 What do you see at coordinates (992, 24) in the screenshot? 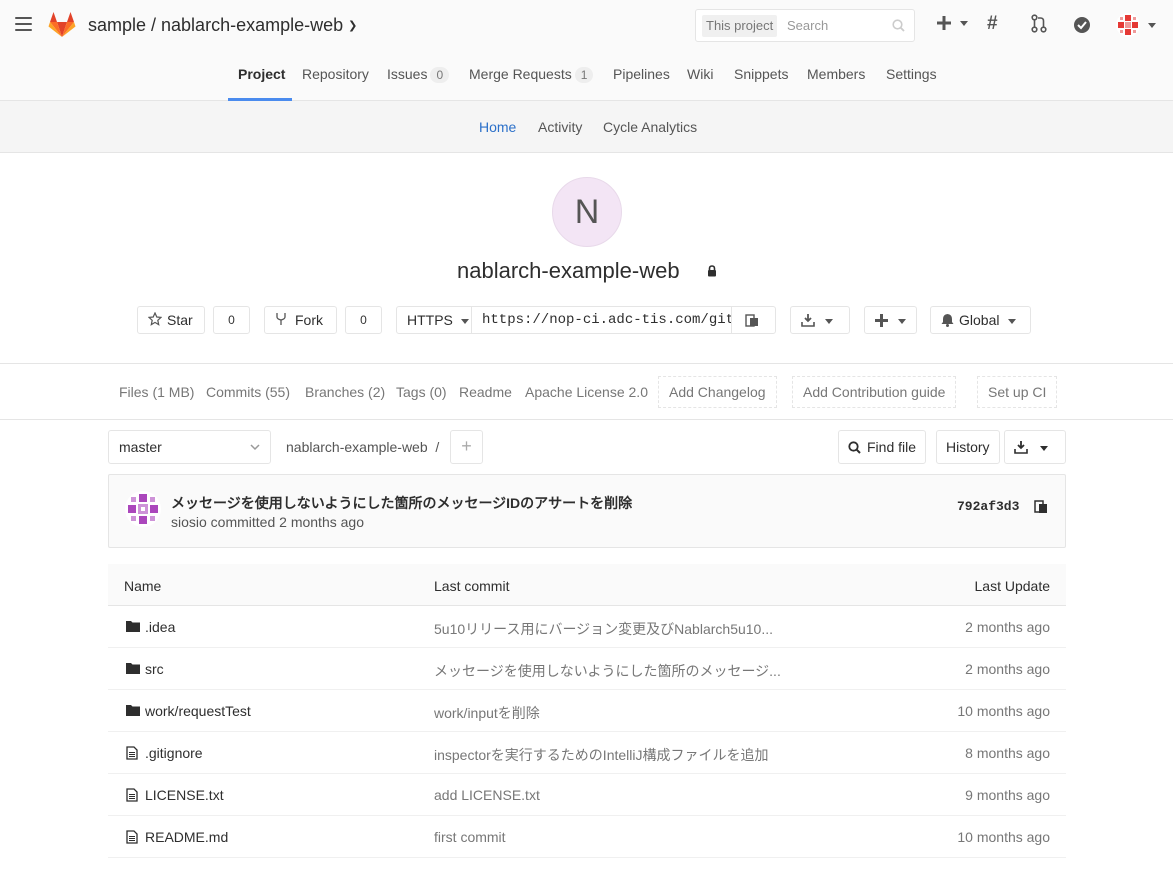
I see `hash-icon: #` at bounding box center [992, 24].